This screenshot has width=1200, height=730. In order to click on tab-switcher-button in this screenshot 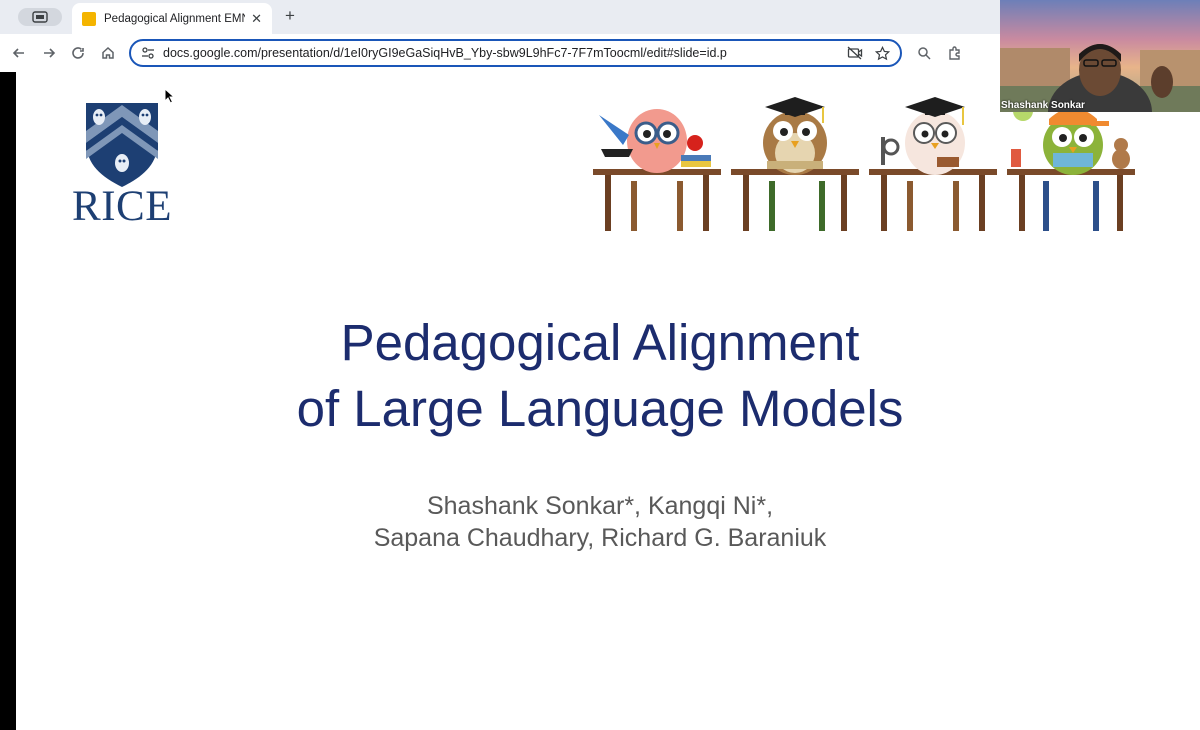, I will do `click(40, 17)`.